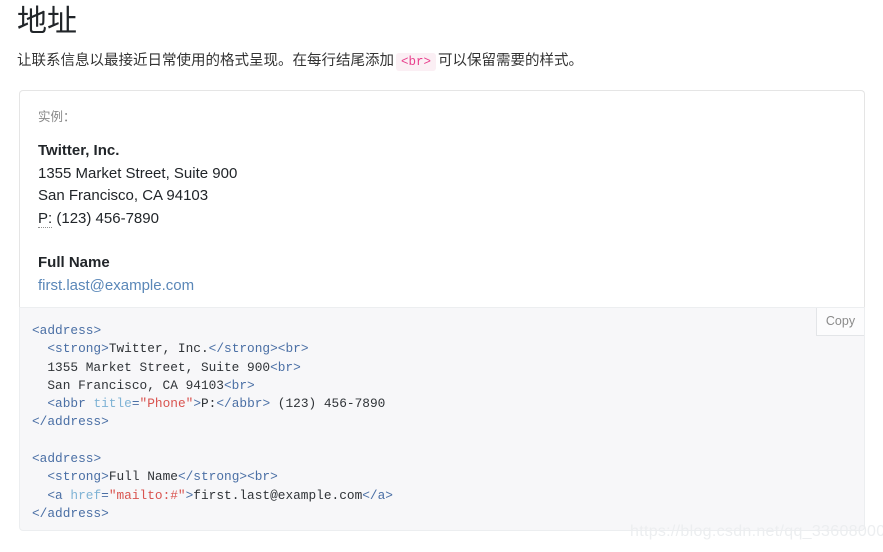 The height and width of the screenshot is (552, 883). I want to click on example-label: 实例：, so click(57, 117).